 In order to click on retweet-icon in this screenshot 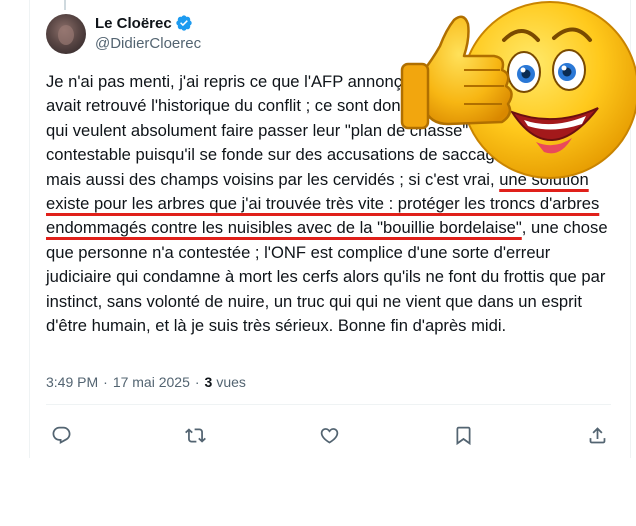, I will do `click(195, 435)`.